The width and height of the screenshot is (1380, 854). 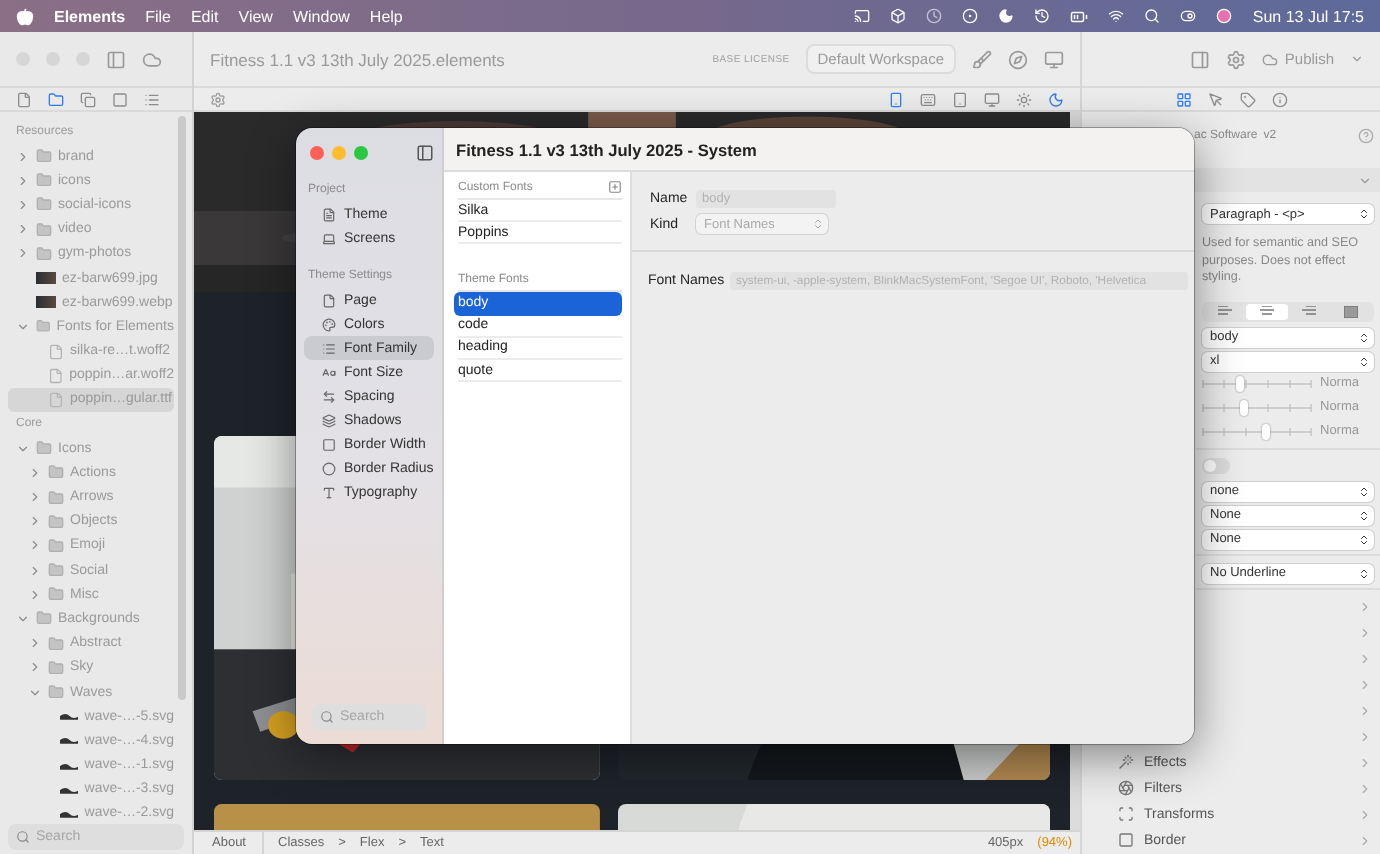 What do you see at coordinates (1309, 311) in the screenshot?
I see `align-right-icon` at bounding box center [1309, 311].